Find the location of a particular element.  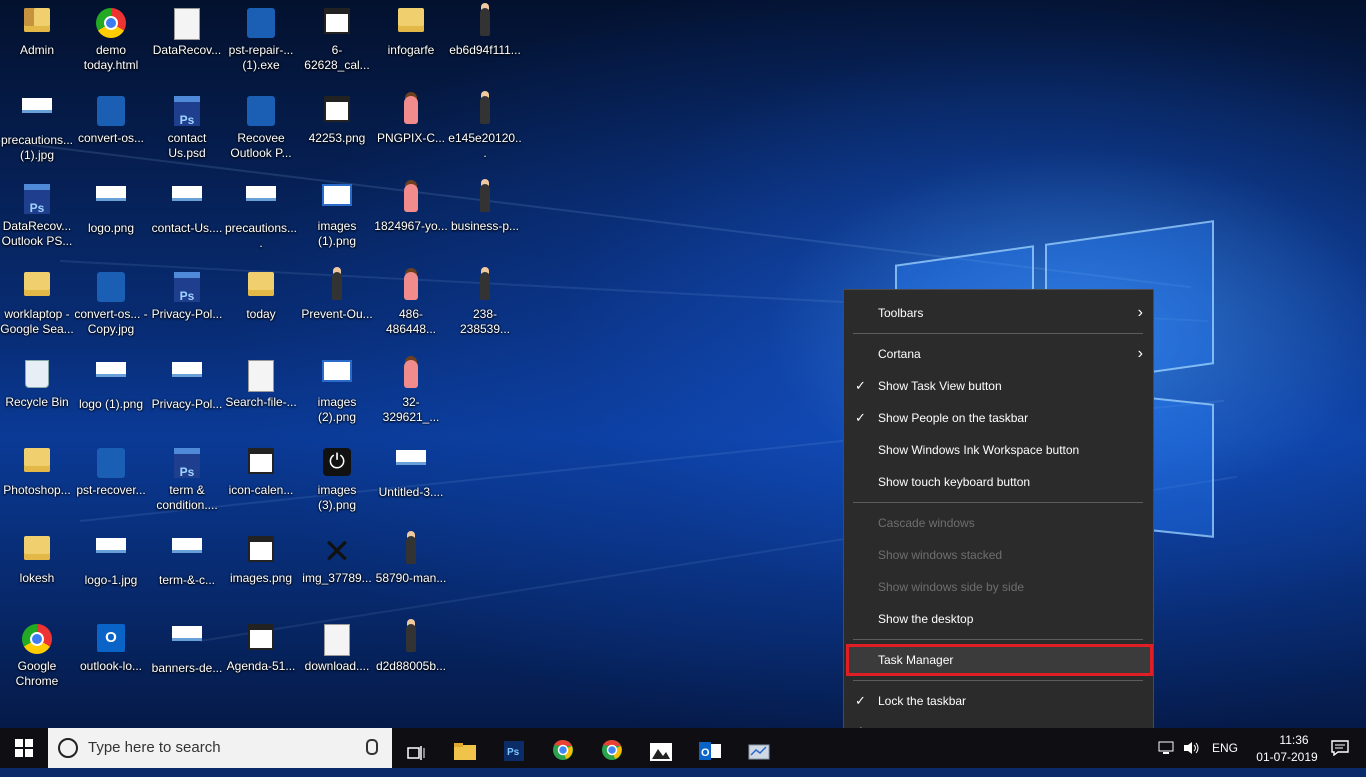

desktop-icon: logo.png is located at coordinates (111, 218).